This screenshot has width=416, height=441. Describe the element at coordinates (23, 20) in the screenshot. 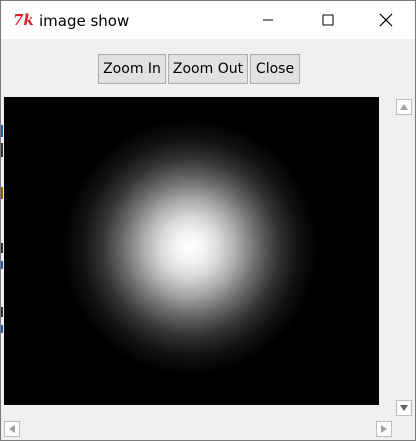

I see `tk-feather-icon: 7k` at that location.